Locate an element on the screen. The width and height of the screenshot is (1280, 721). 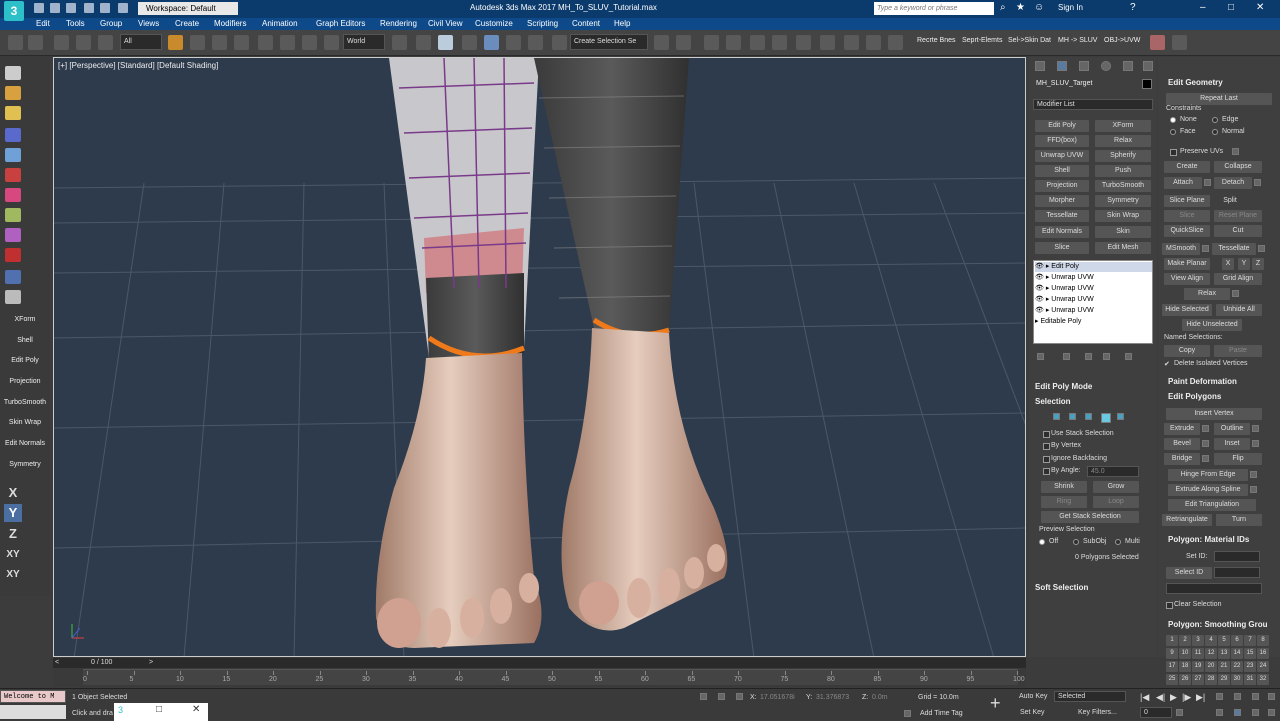
slice-plane-button: Slice Plane is located at coordinates (1187, 201).